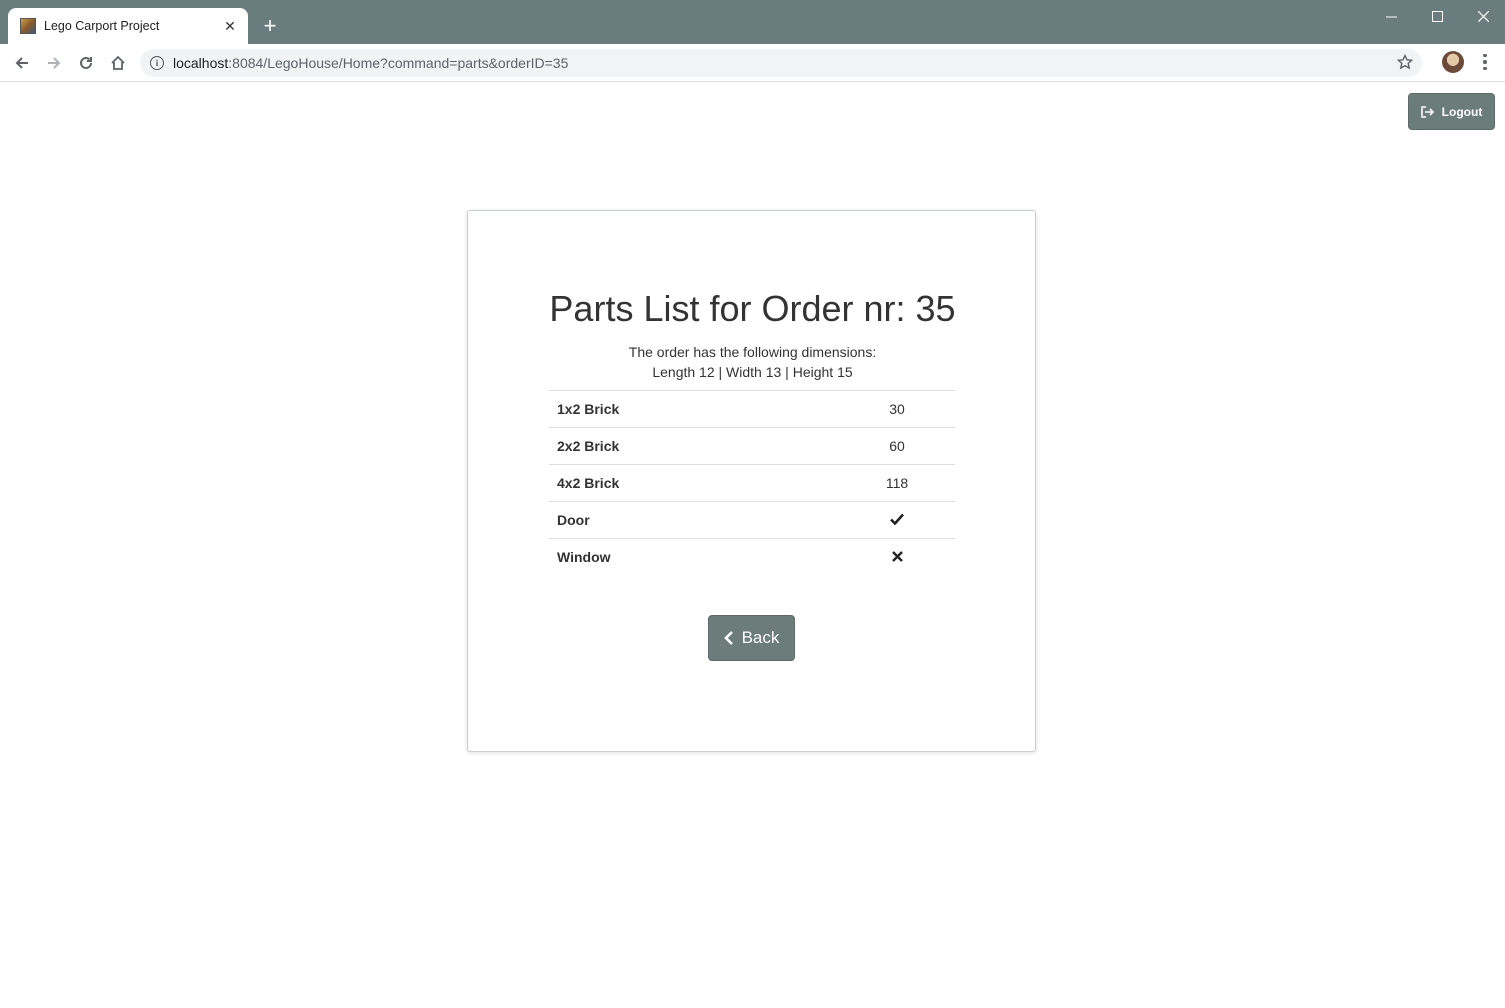  I want to click on close-window-icon, so click(1482, 16).